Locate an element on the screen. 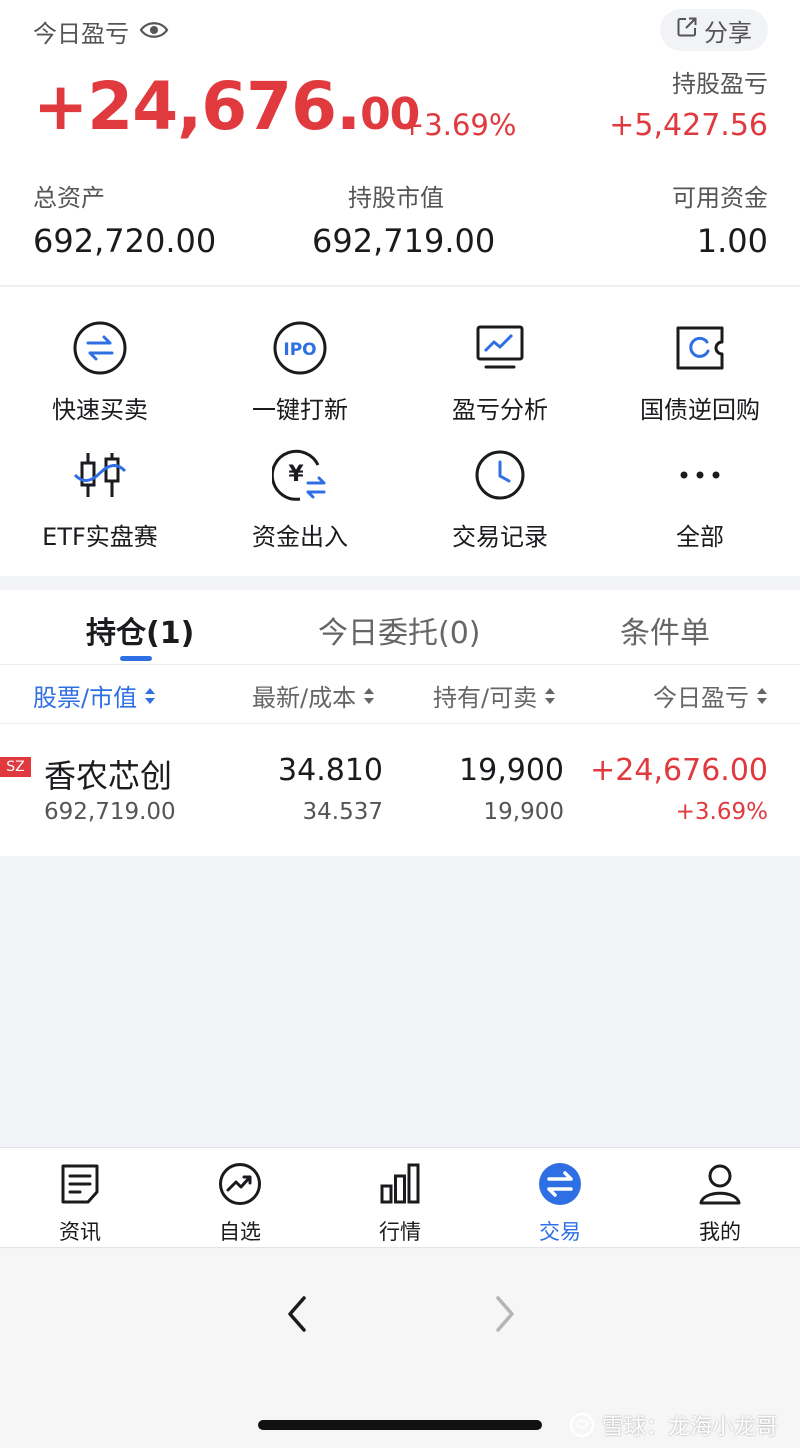  row-today-pl: +24,676.00 is located at coordinates (679, 770).